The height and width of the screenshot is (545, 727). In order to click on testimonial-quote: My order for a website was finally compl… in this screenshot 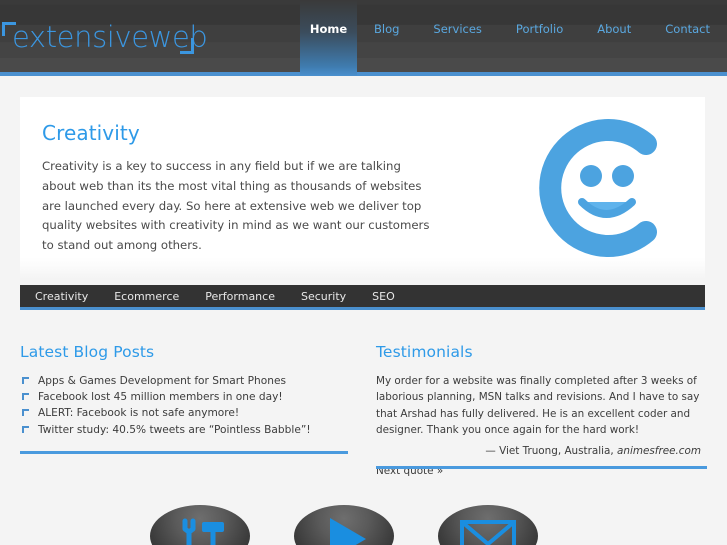, I will do `click(538, 405)`.